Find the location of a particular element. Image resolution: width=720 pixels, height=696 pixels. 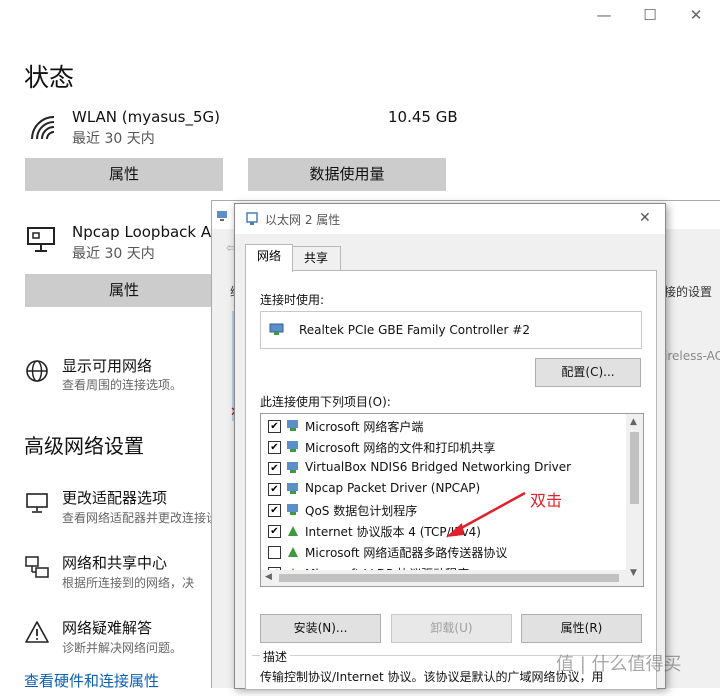

adapter-name: Realtek PCIe GBE Family Controller #2 is located at coordinates (414, 330).